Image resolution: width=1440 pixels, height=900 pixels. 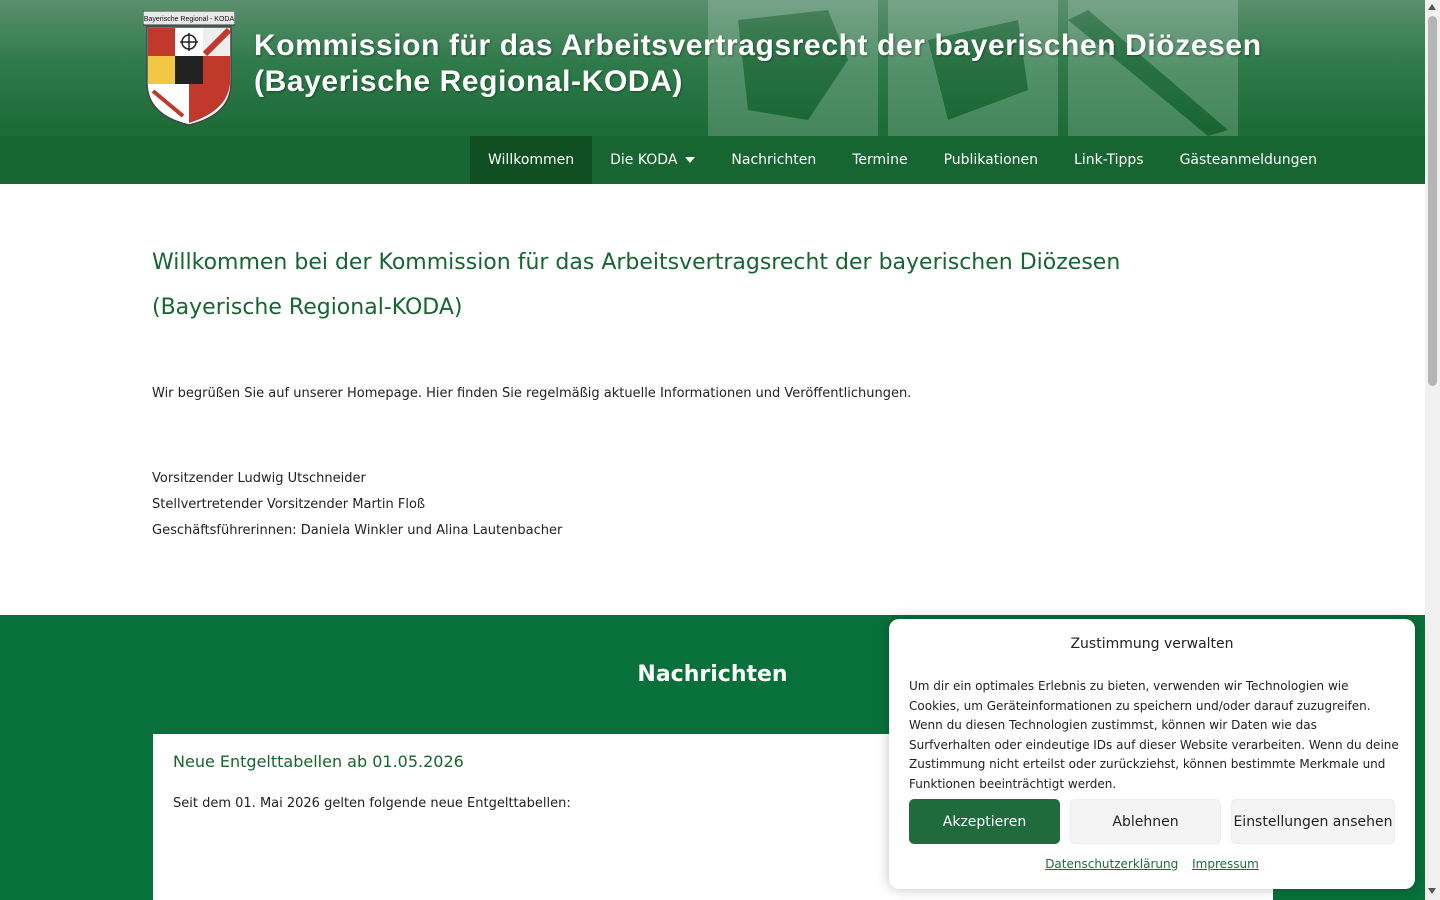 I want to click on nav-item-publikationen: Publikationen, so click(x=991, y=160).